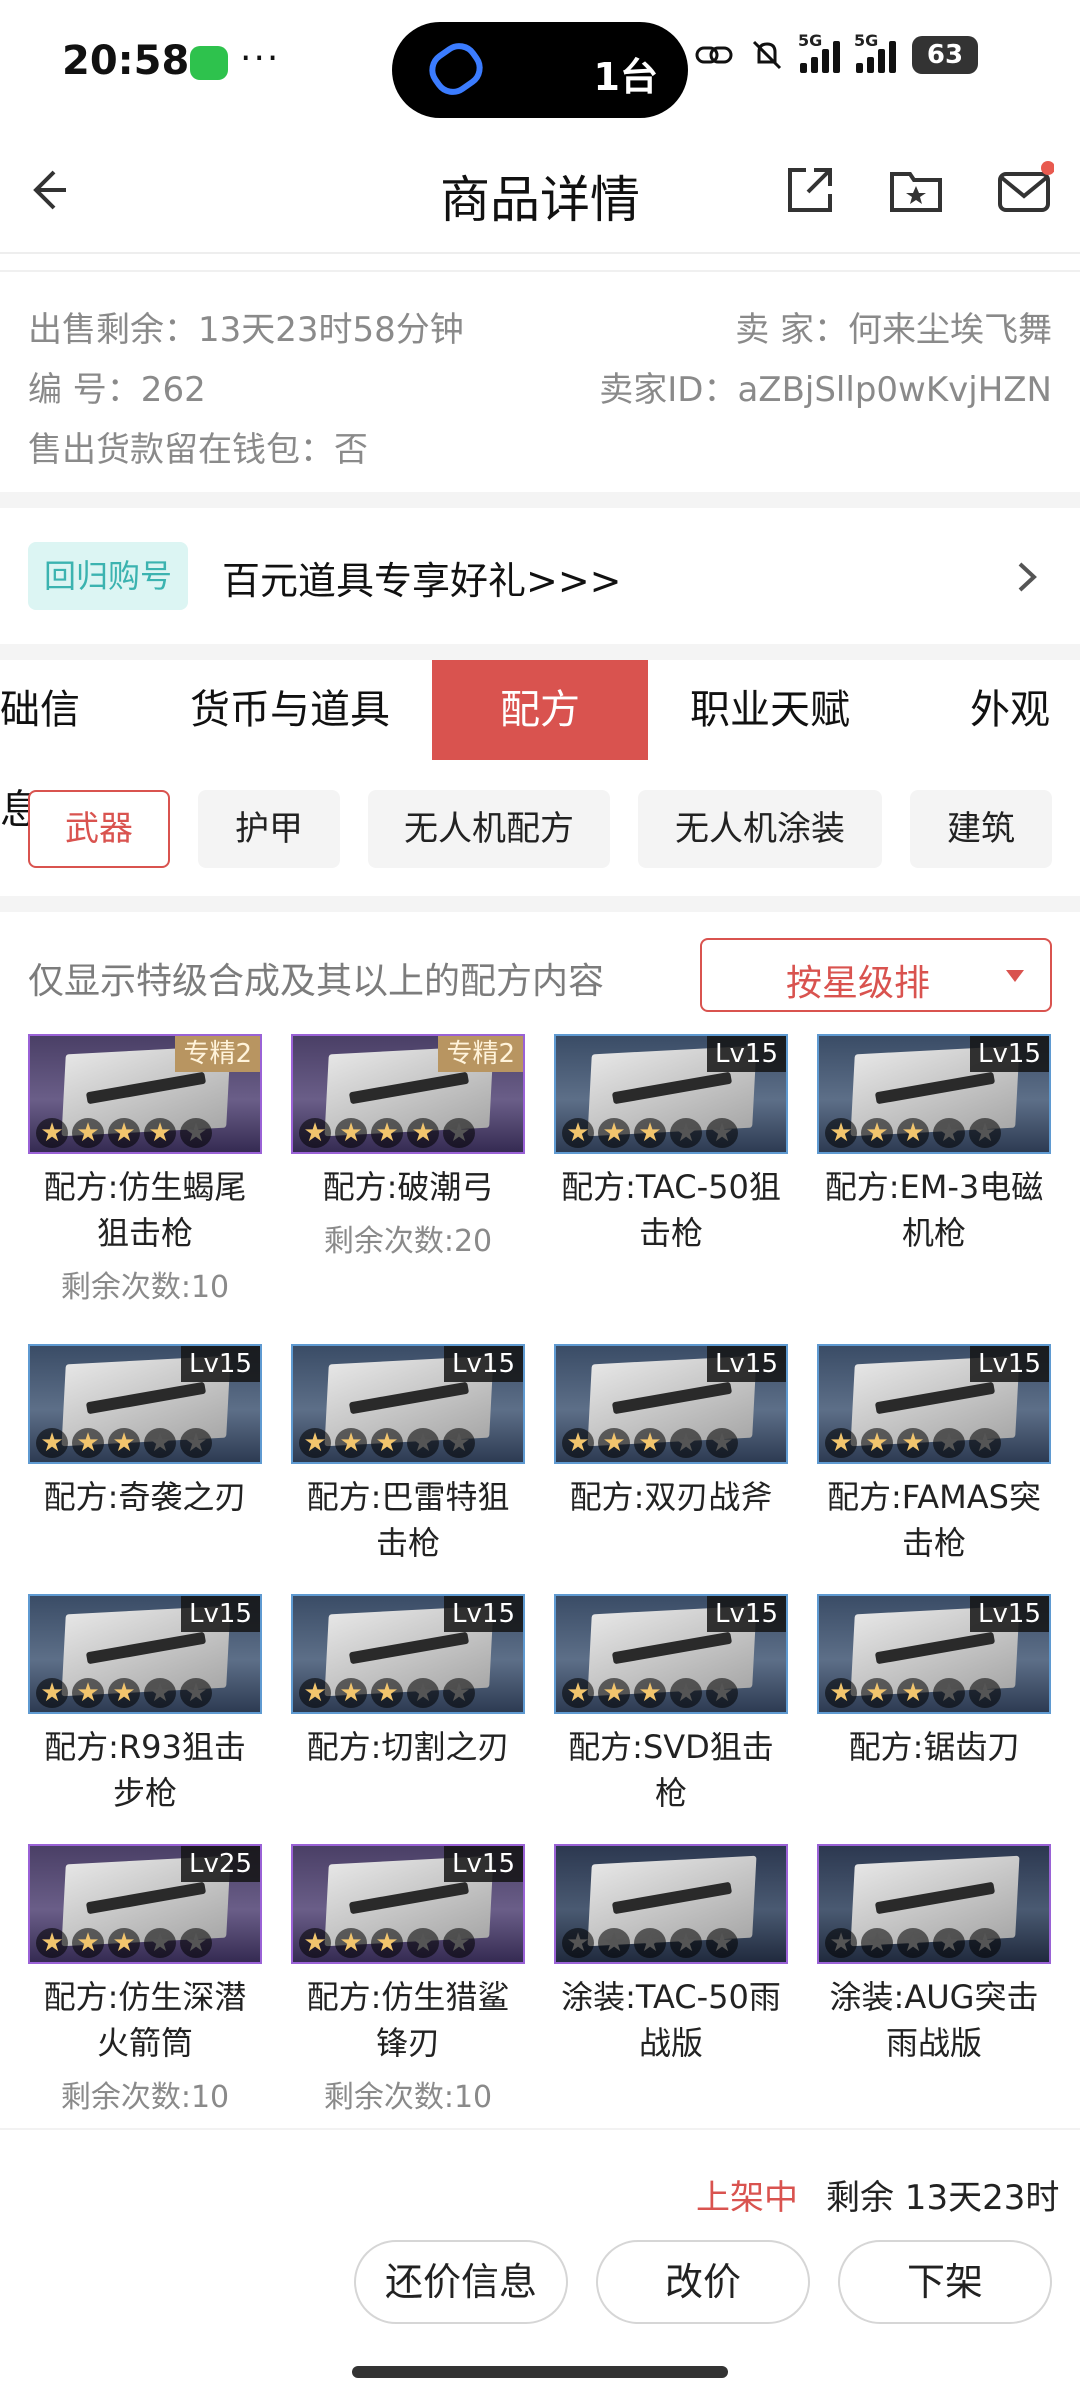 The image size is (1080, 2400). I want to click on recipe-name: 配方:双刃战斧, so click(671, 1497).